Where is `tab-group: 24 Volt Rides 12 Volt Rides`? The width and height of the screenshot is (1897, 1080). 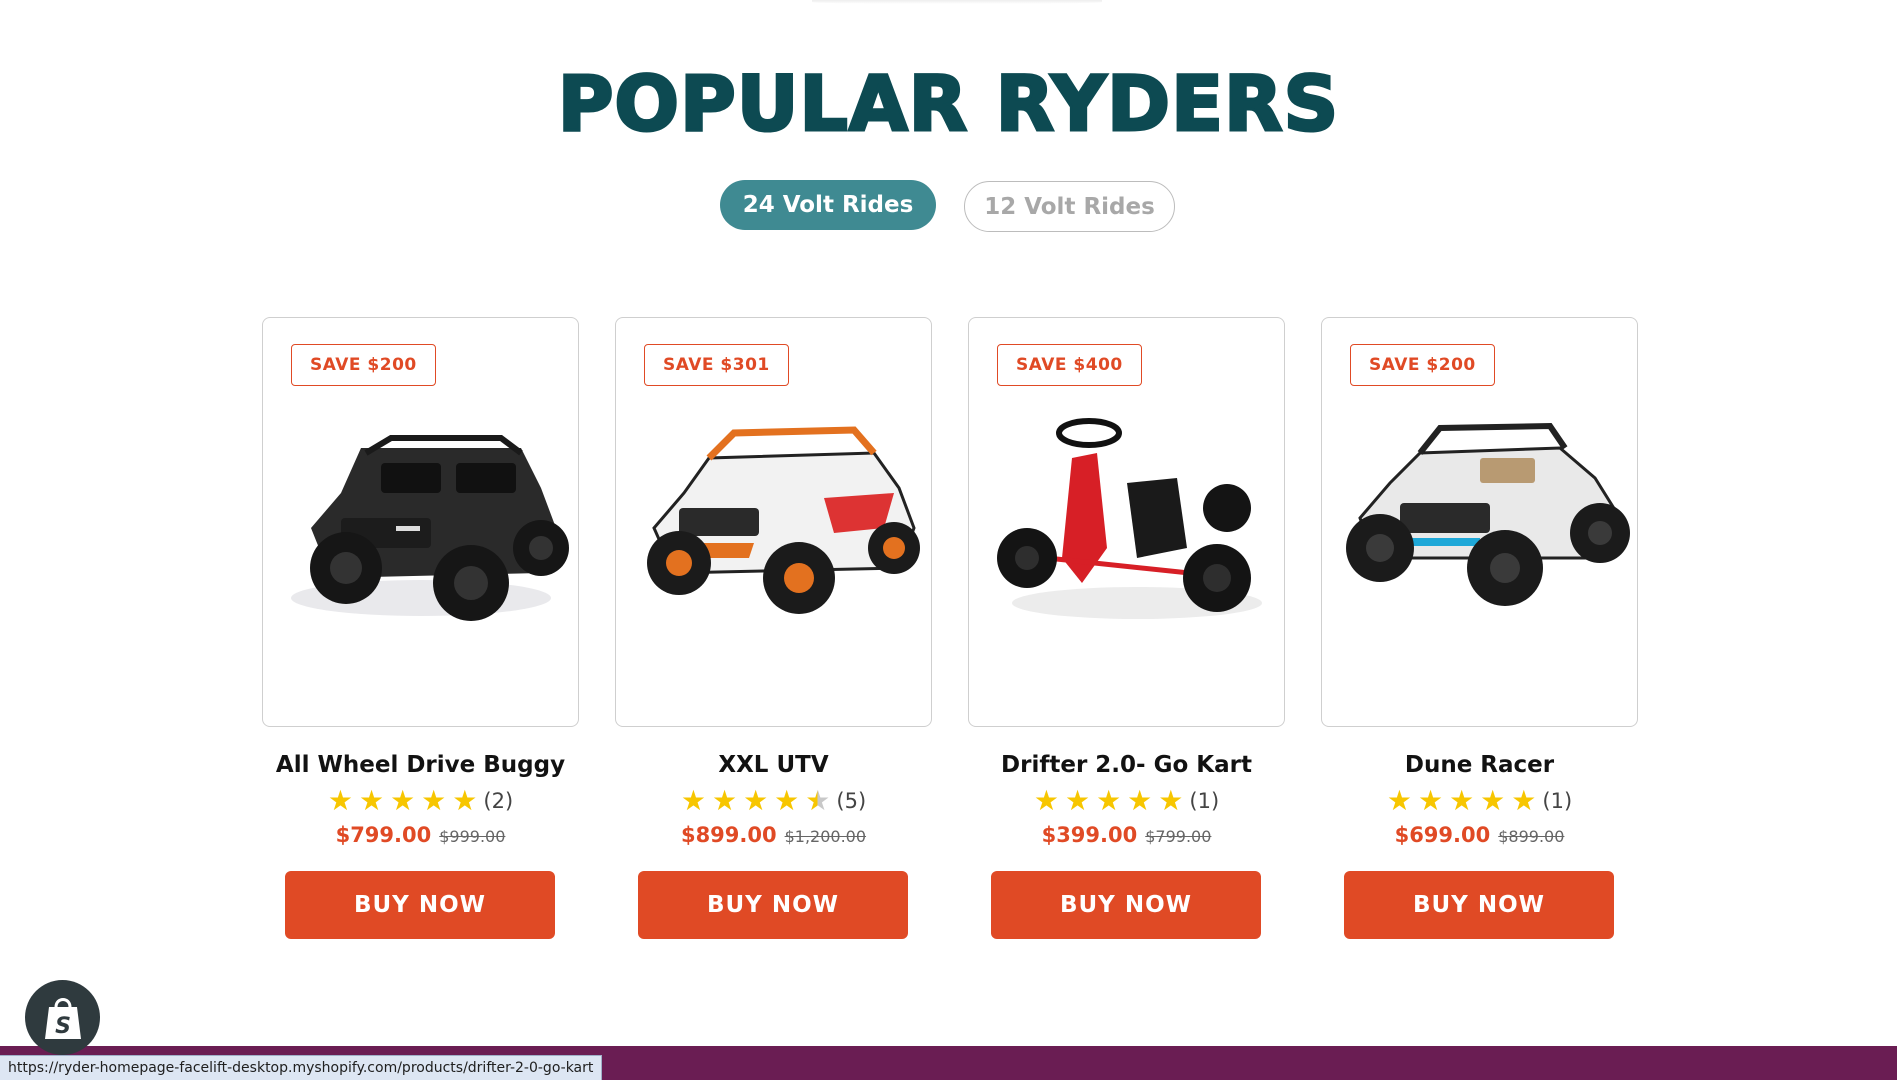
tab-group: 24 Volt Rides 12 Volt Rides is located at coordinates (948, 206).